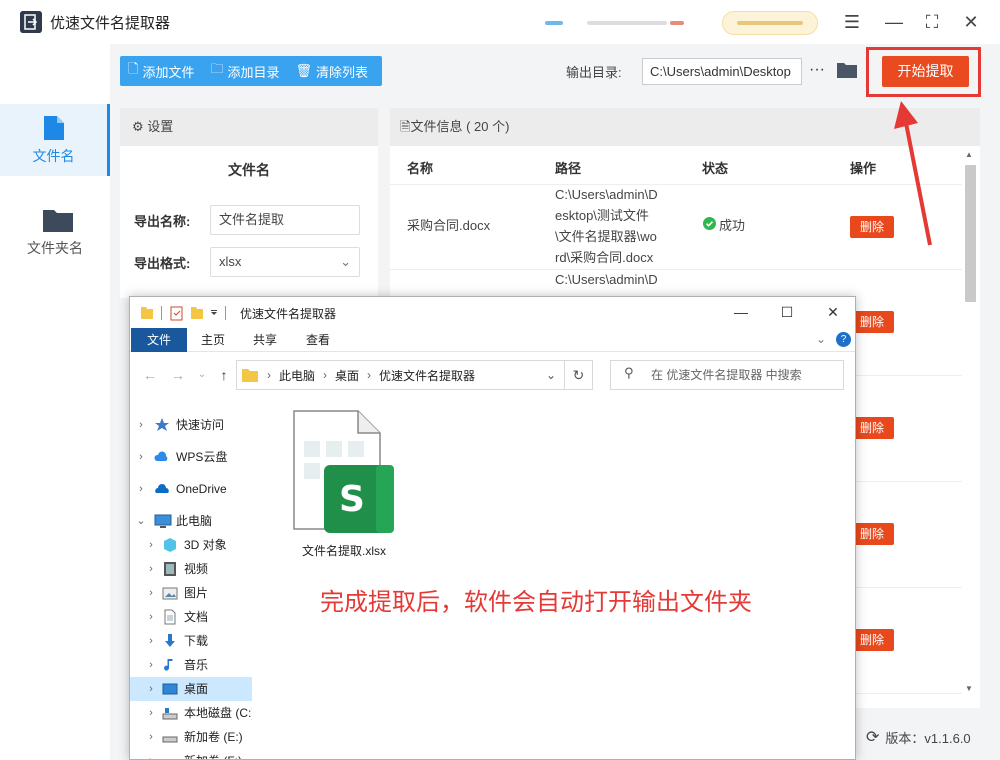  What do you see at coordinates (191, 713) in the screenshot?
I see `tree-item-local-disk-c: › 本地磁盘 (C:)` at bounding box center [191, 713].